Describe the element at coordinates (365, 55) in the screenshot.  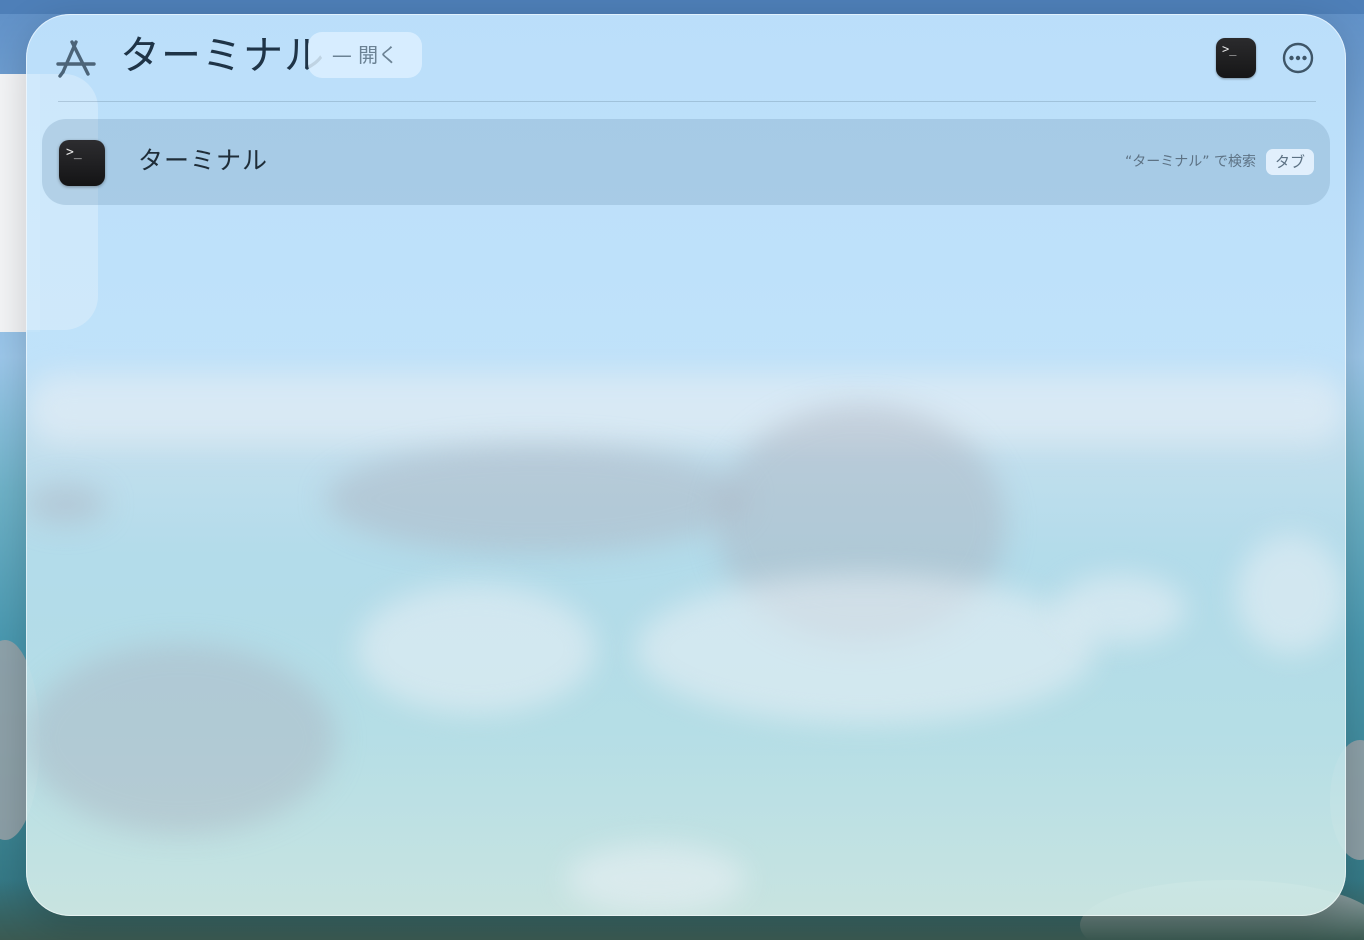
I see `open-action-hint: — 開く` at that location.